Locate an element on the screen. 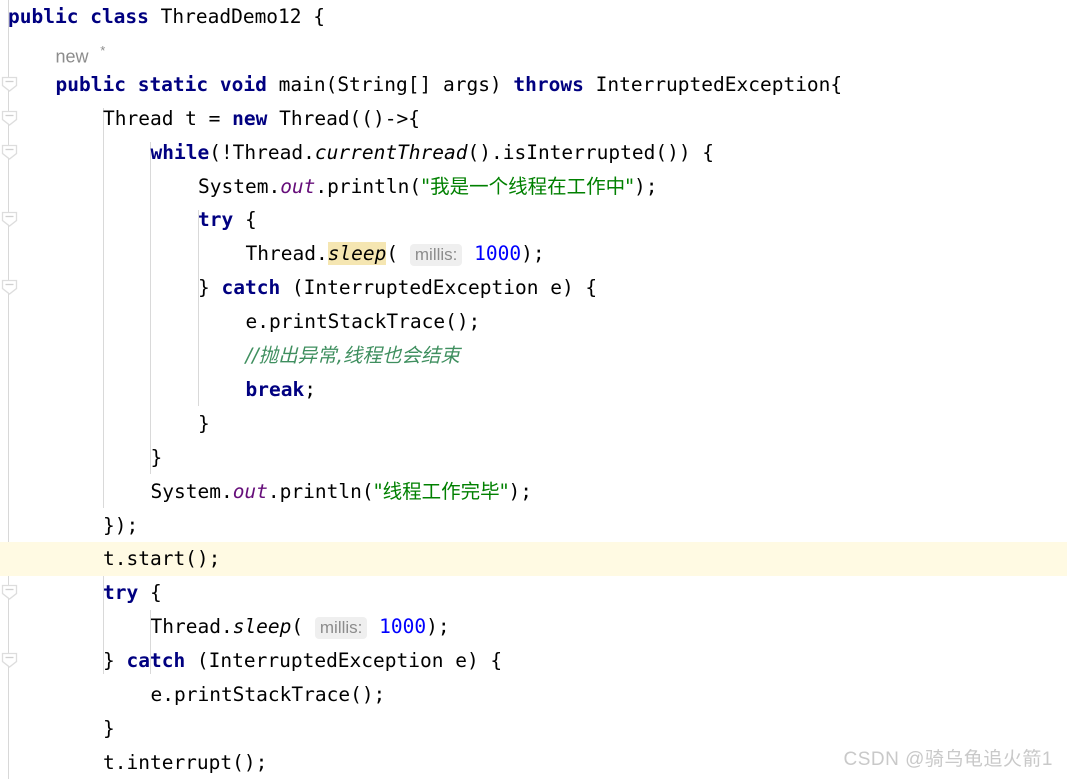  code-token-plain: ; is located at coordinates (310, 389).